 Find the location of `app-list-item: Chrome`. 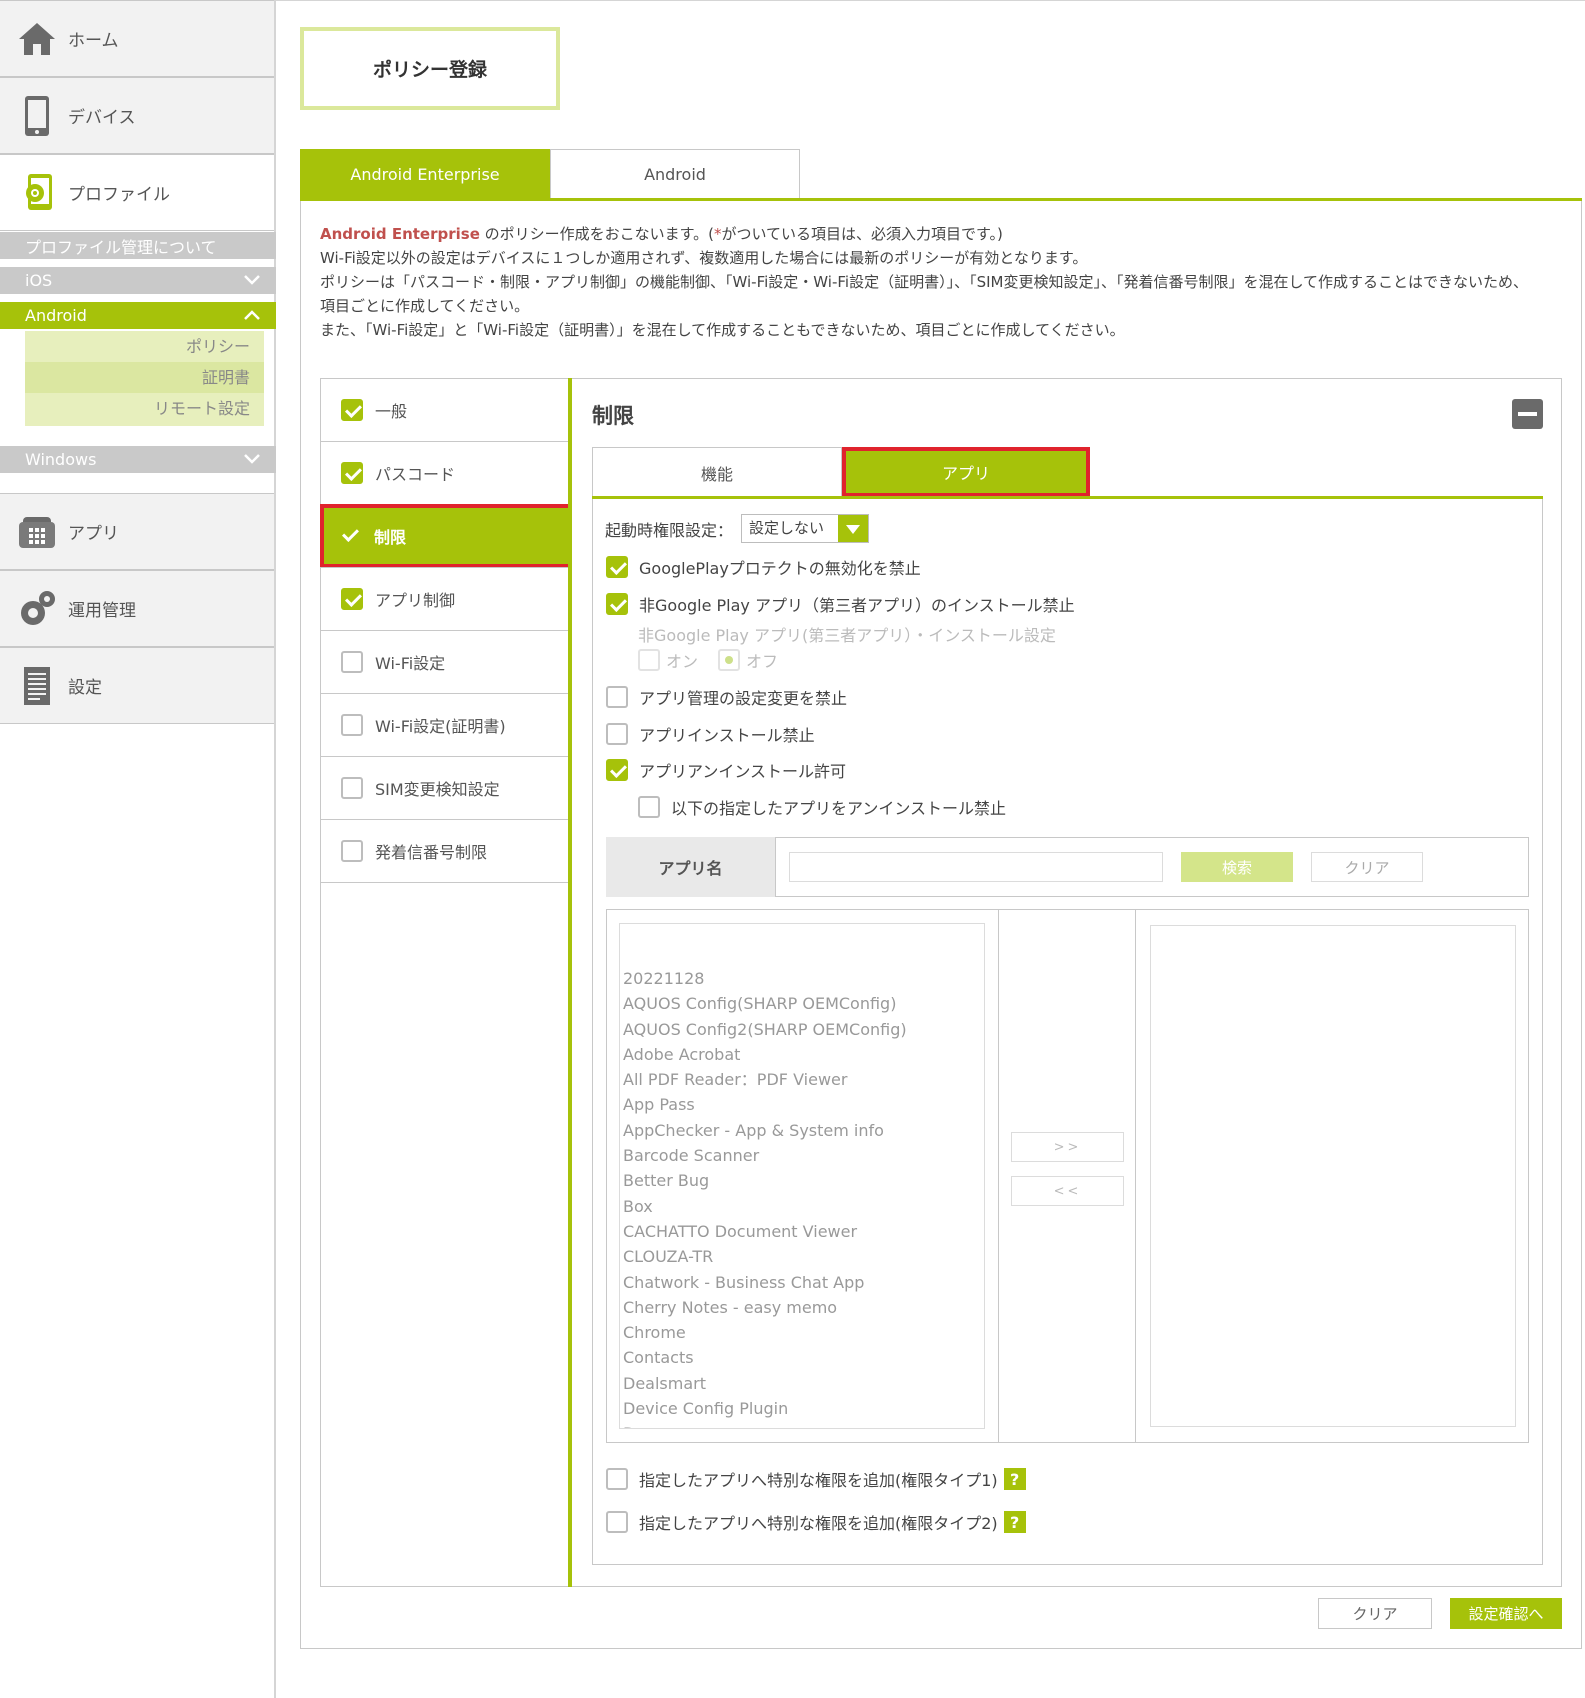

app-list-item: Chrome is located at coordinates (803, 1332).